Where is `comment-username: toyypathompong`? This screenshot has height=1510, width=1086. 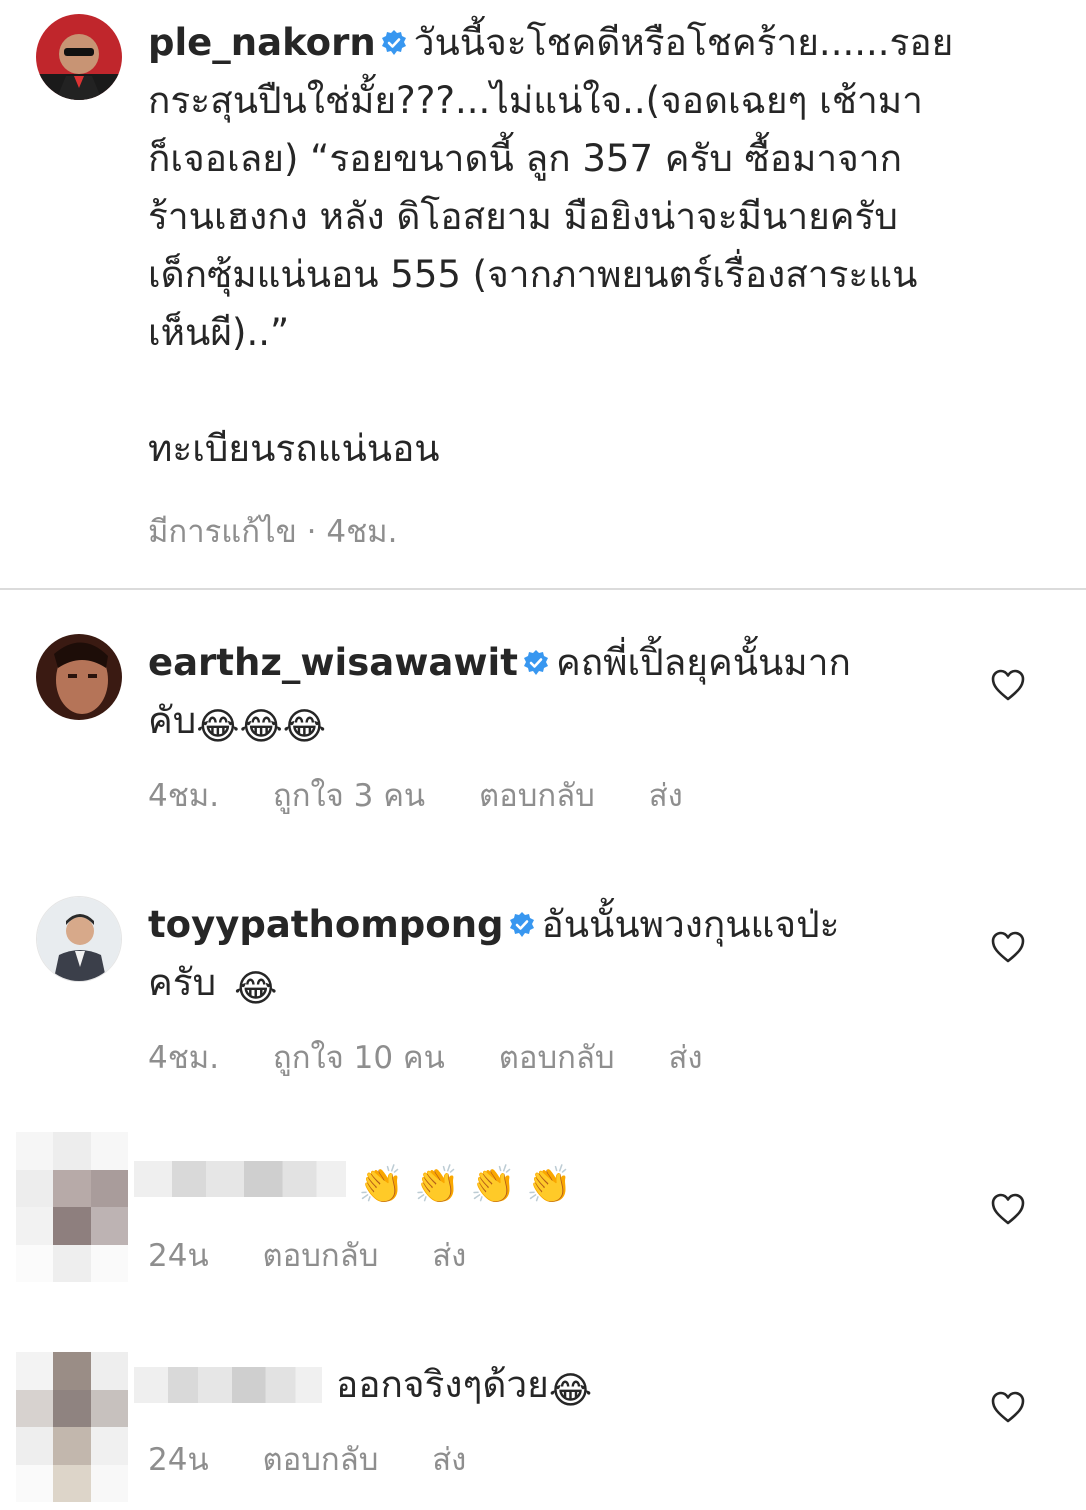
comment-username: toyypathompong is located at coordinates (326, 924).